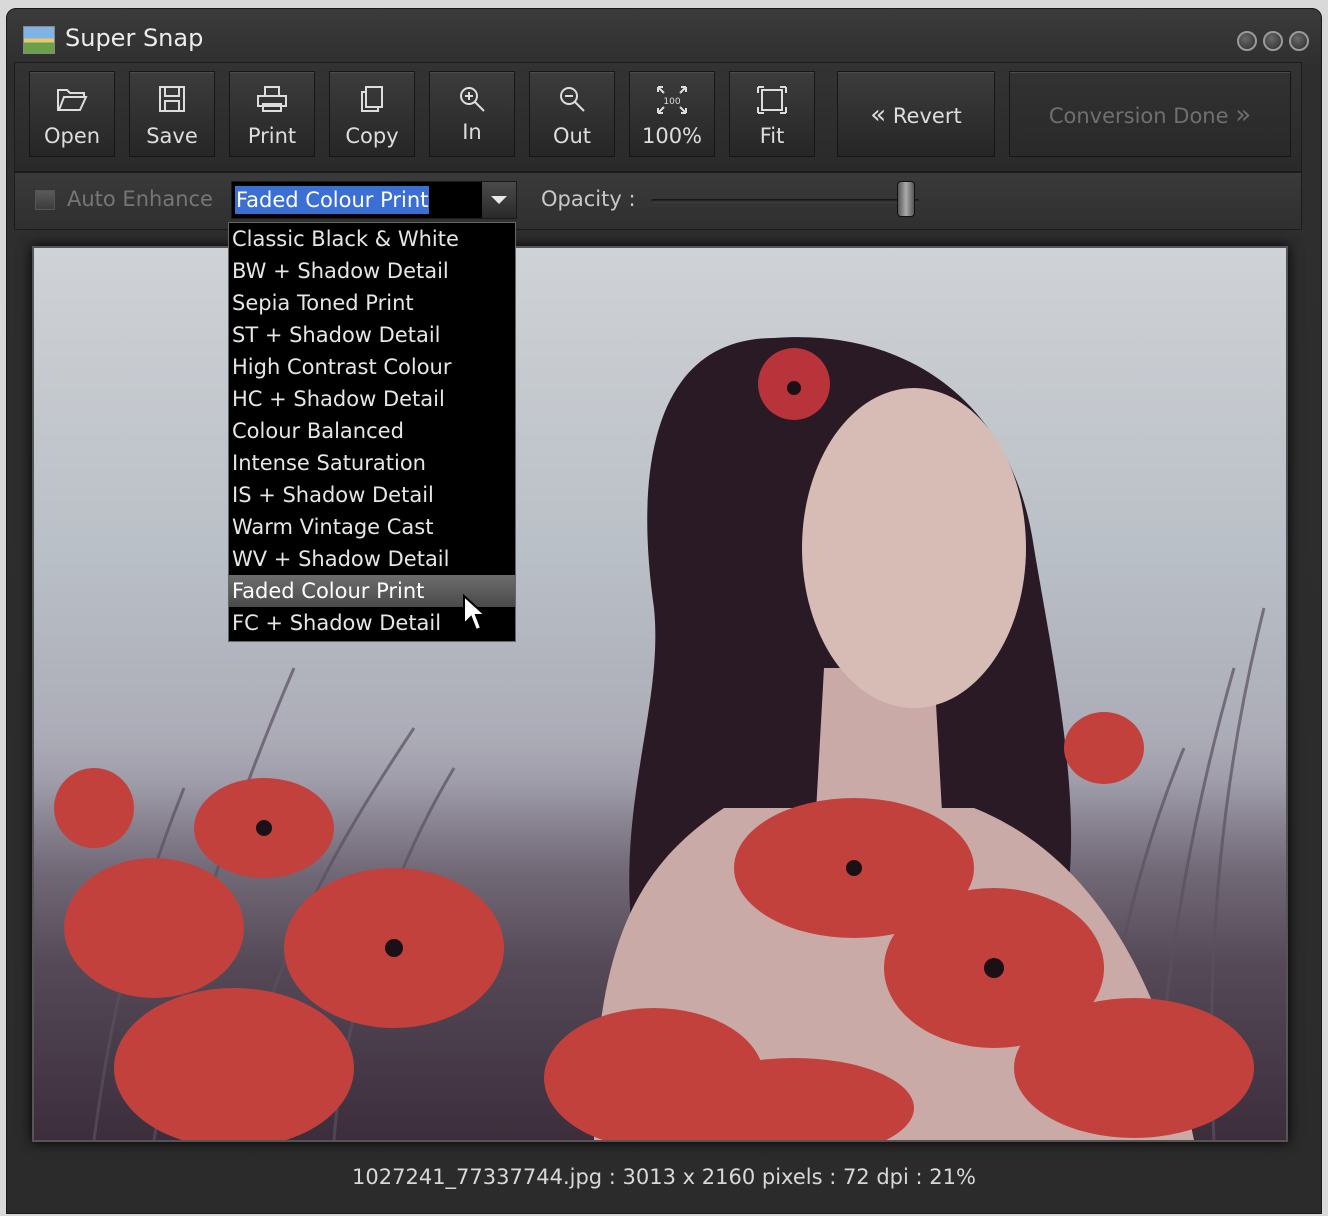 The height and width of the screenshot is (1216, 1328). I want to click on auto-enhance-checkbox, so click(45, 200).